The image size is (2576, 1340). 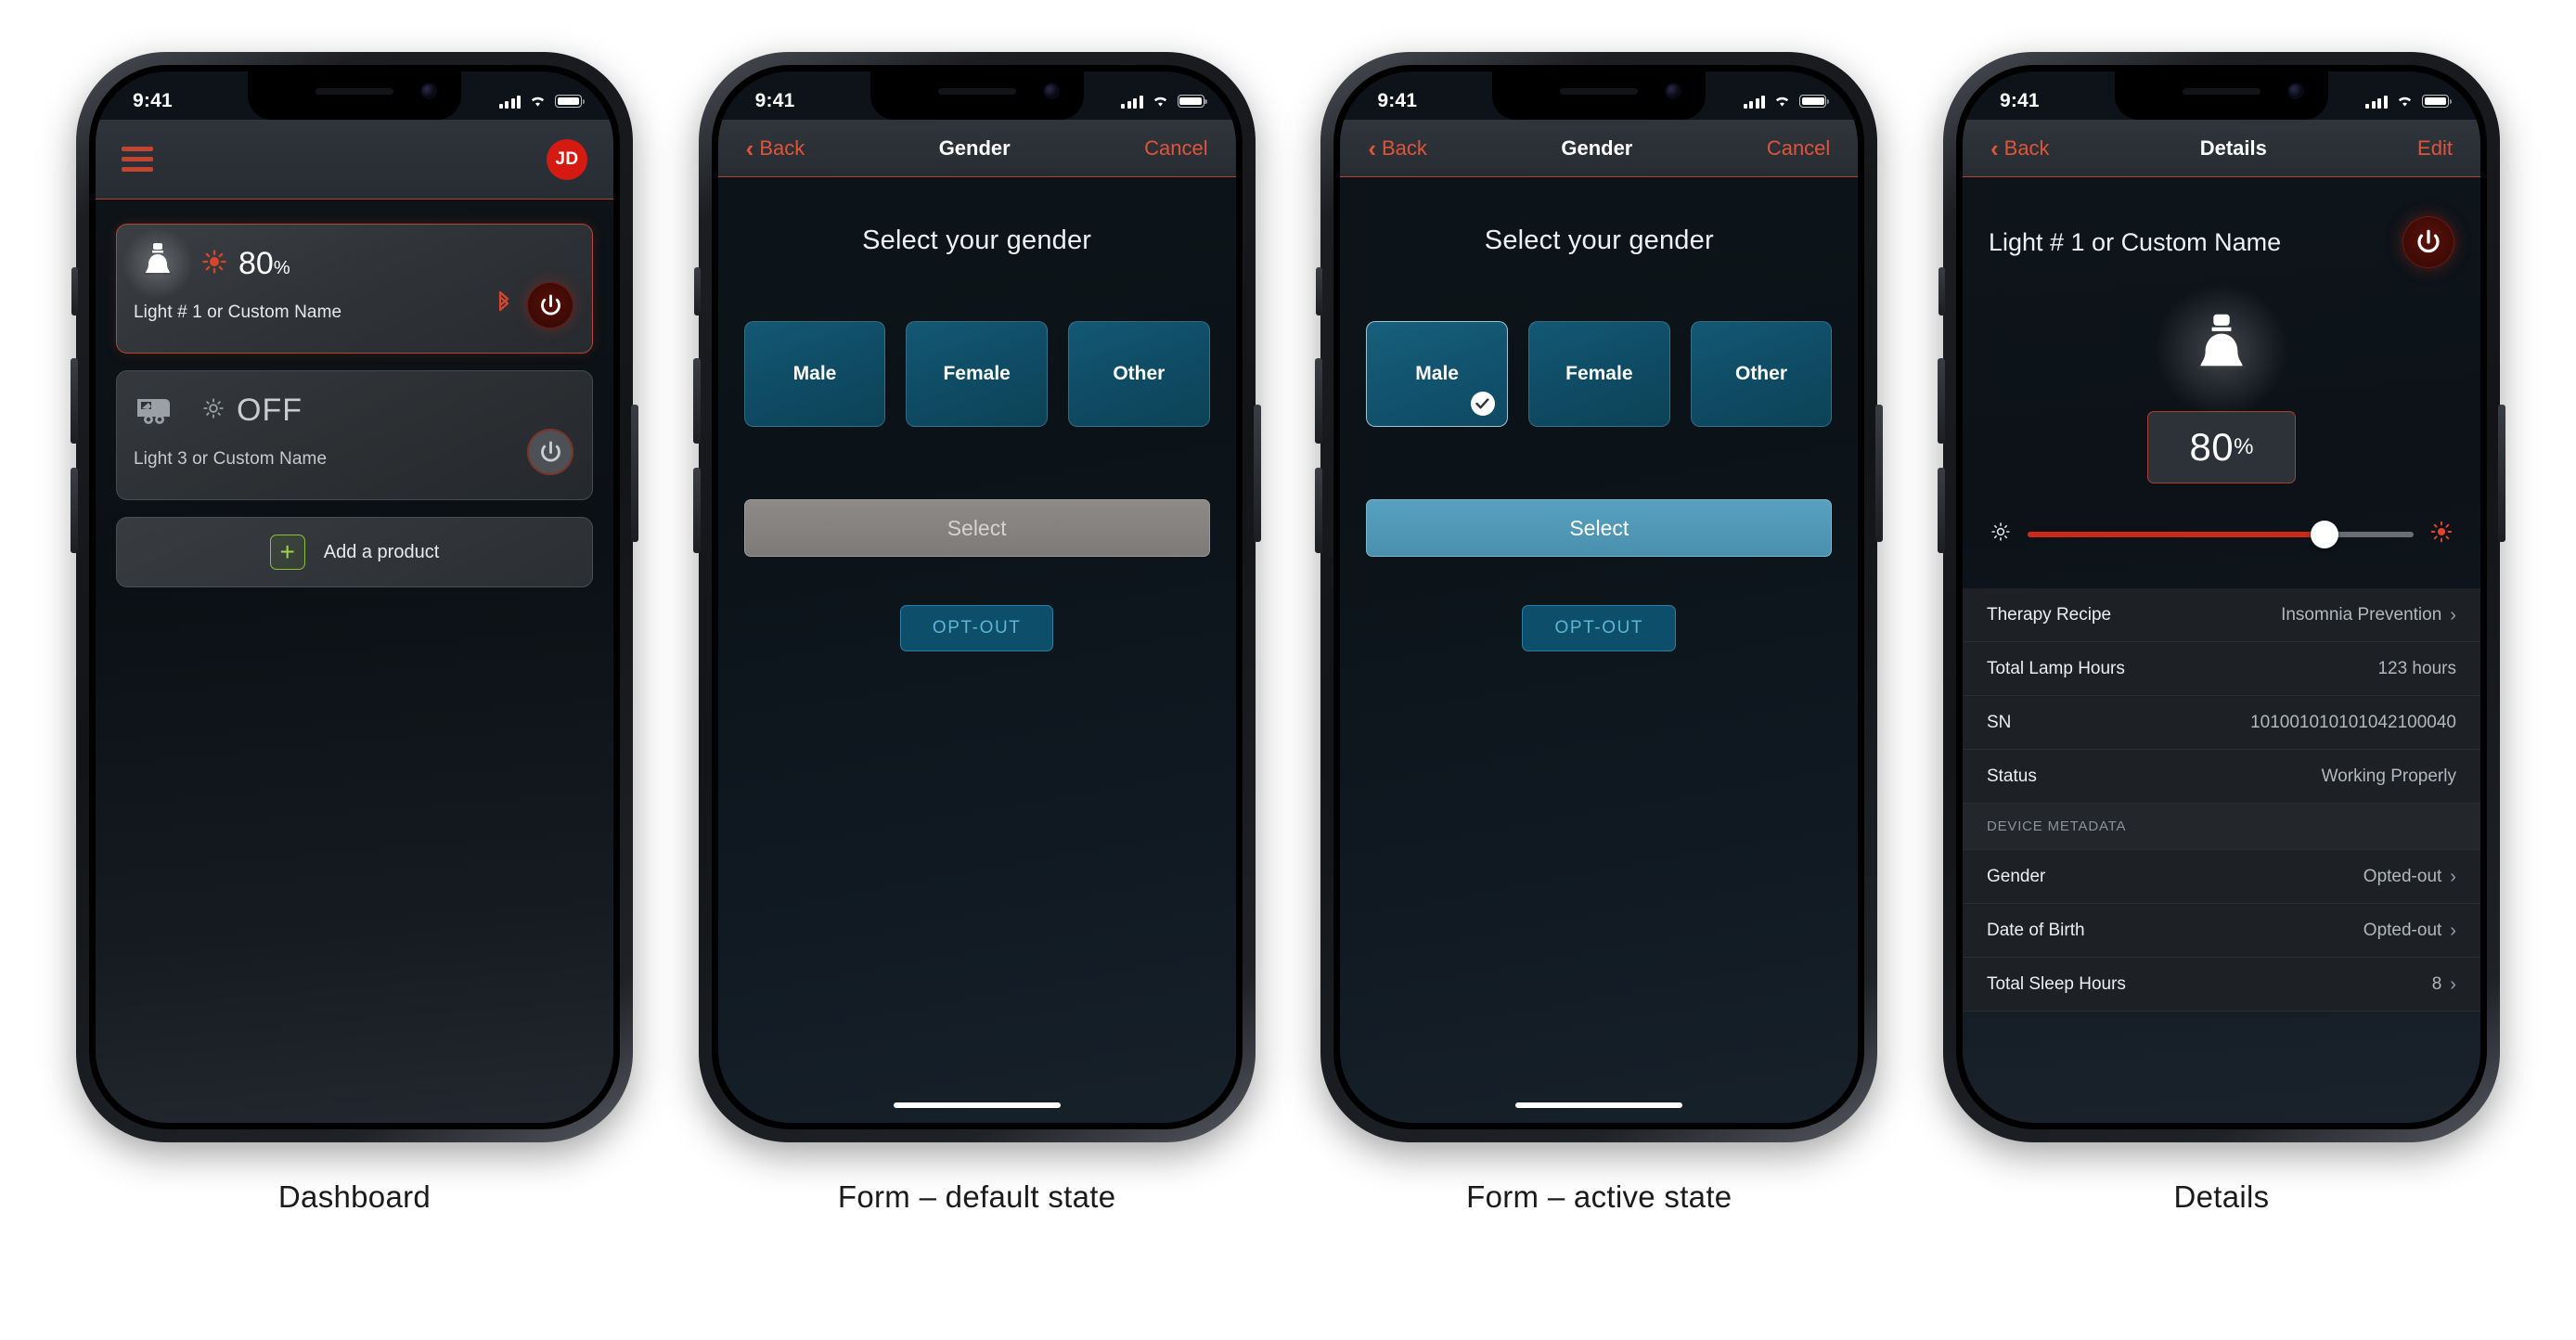 I want to click on row-label: Therapy Recipe, so click(x=2049, y=614).